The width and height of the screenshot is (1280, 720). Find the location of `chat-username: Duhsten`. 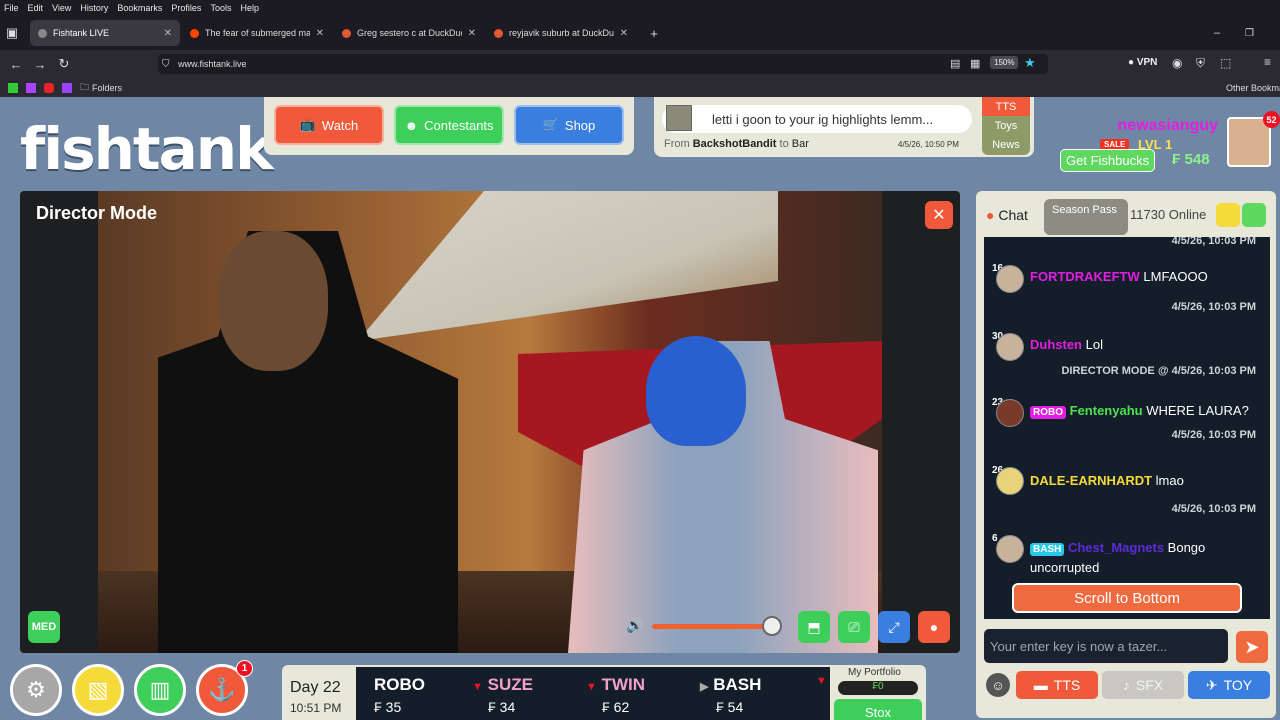

chat-username: Duhsten is located at coordinates (1056, 344).